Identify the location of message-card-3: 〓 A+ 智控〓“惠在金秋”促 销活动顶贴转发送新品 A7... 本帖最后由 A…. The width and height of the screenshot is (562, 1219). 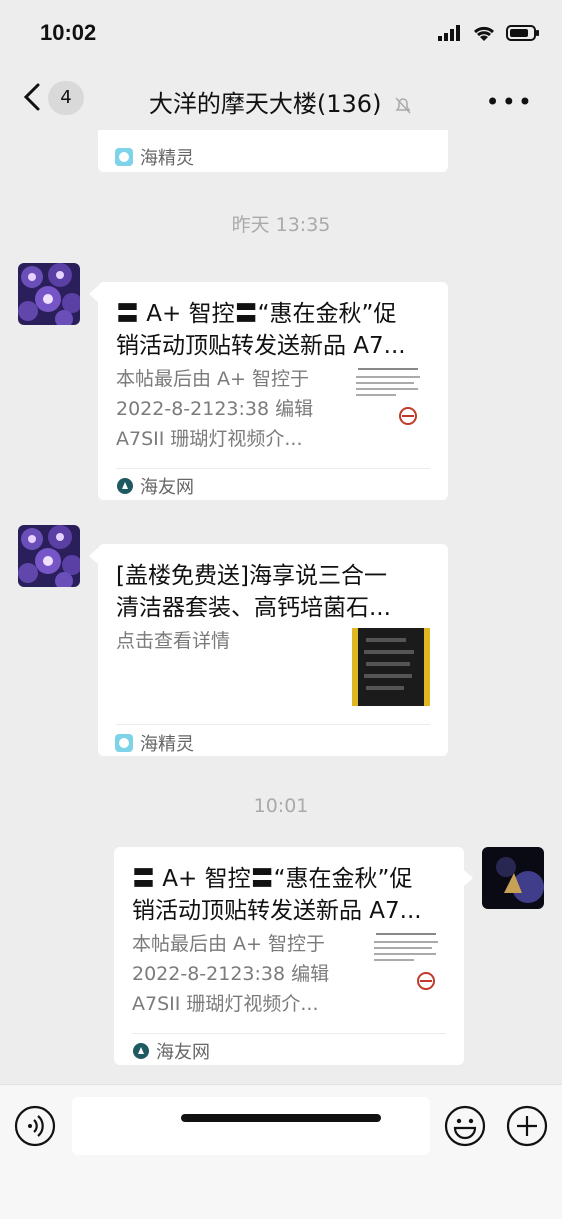
(289, 956).